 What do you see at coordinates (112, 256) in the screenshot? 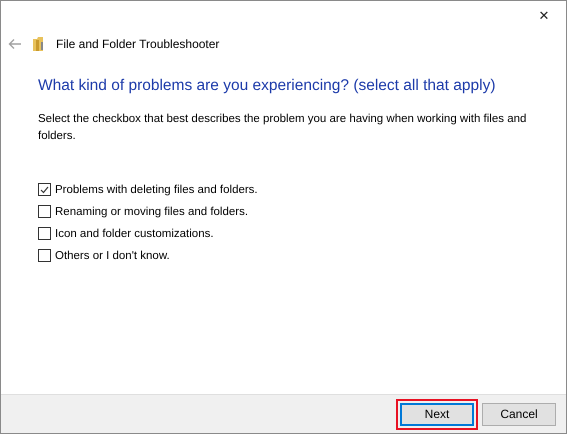
I see `option-label: Others or I don't know.` at bounding box center [112, 256].